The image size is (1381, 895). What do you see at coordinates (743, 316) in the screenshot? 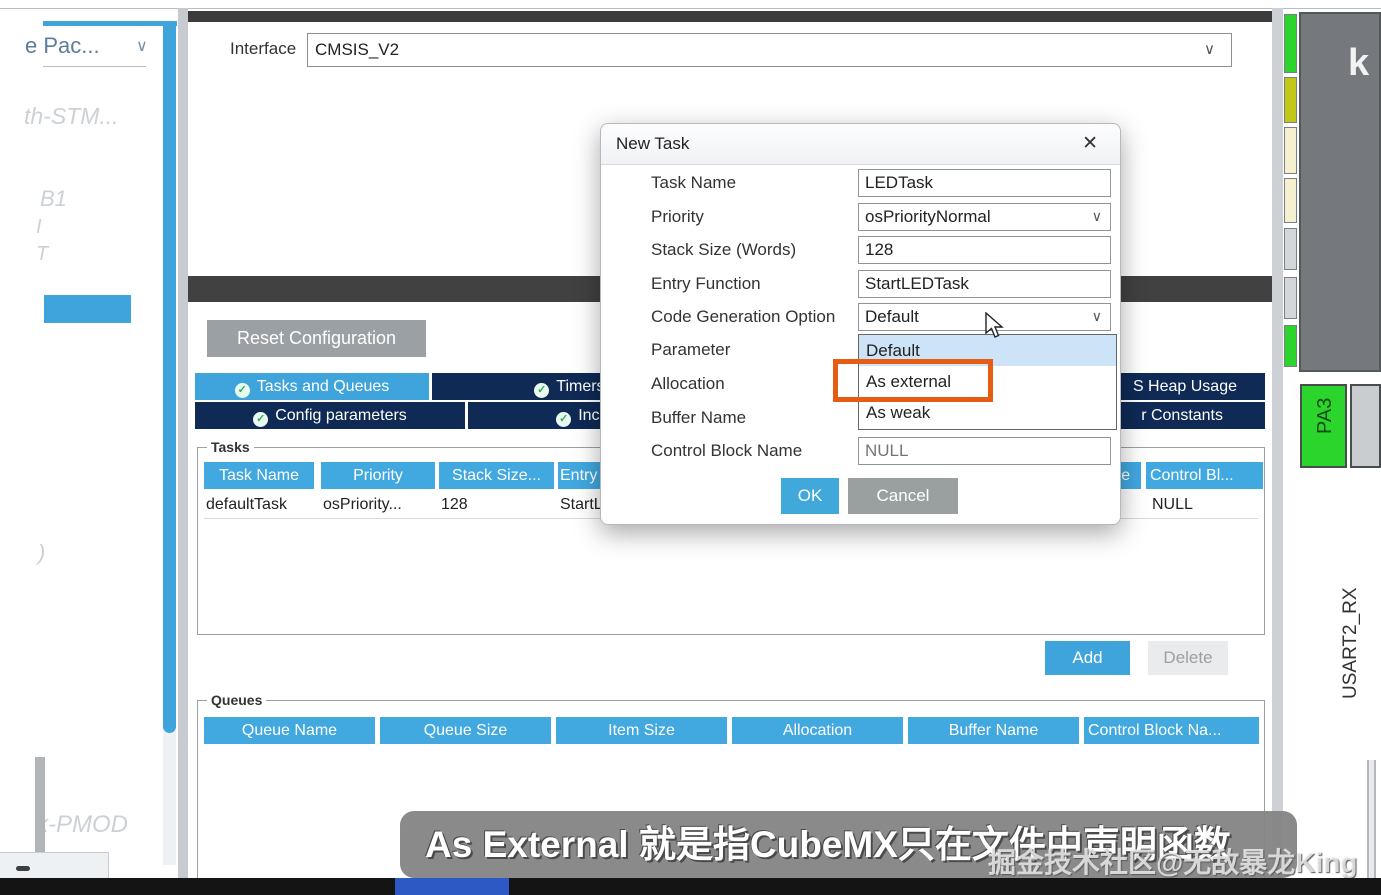
I see `code-generation-label: Code Generation Option` at bounding box center [743, 316].